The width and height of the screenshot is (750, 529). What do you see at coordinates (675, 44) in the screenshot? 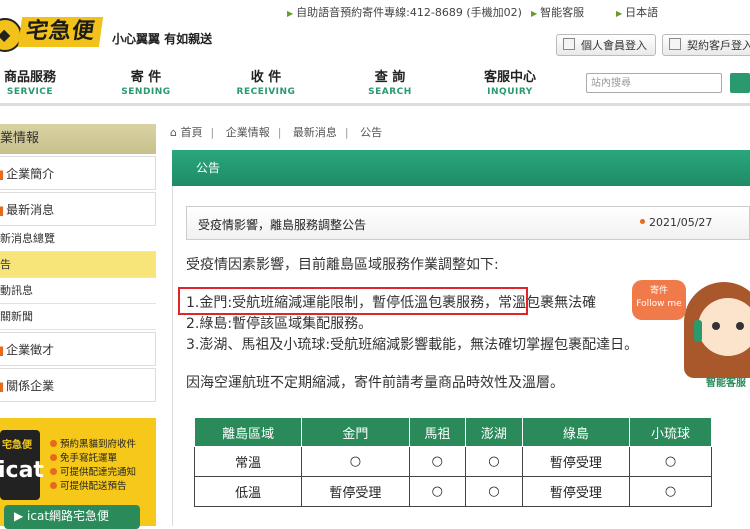
I see `contract-icon` at bounding box center [675, 44].